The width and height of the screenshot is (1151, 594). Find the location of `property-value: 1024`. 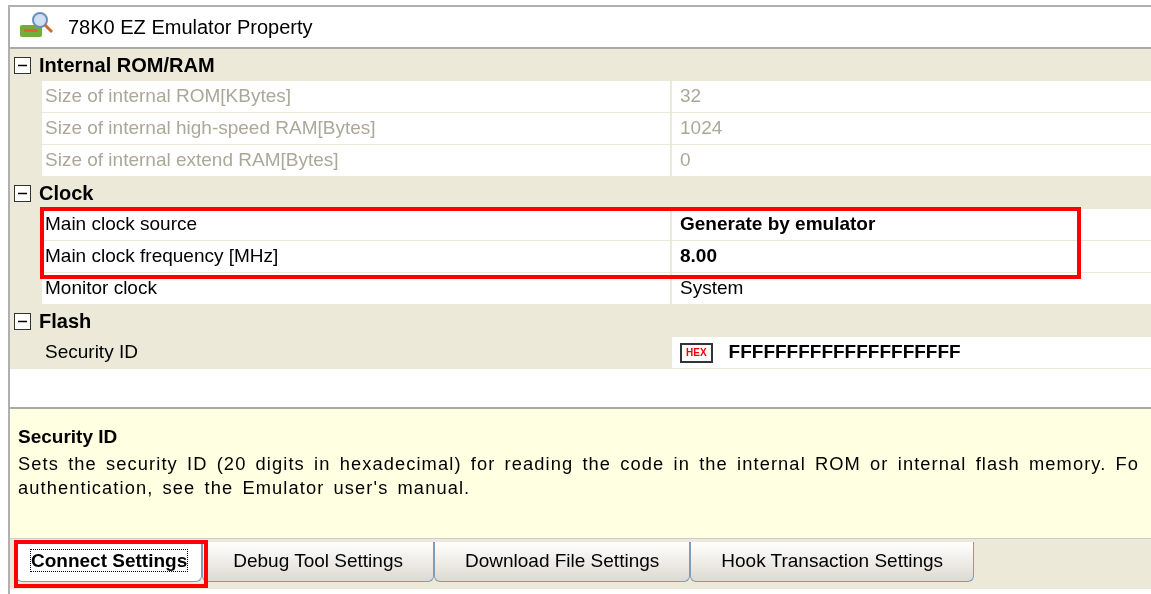

property-value: 1024 is located at coordinates (701, 128).